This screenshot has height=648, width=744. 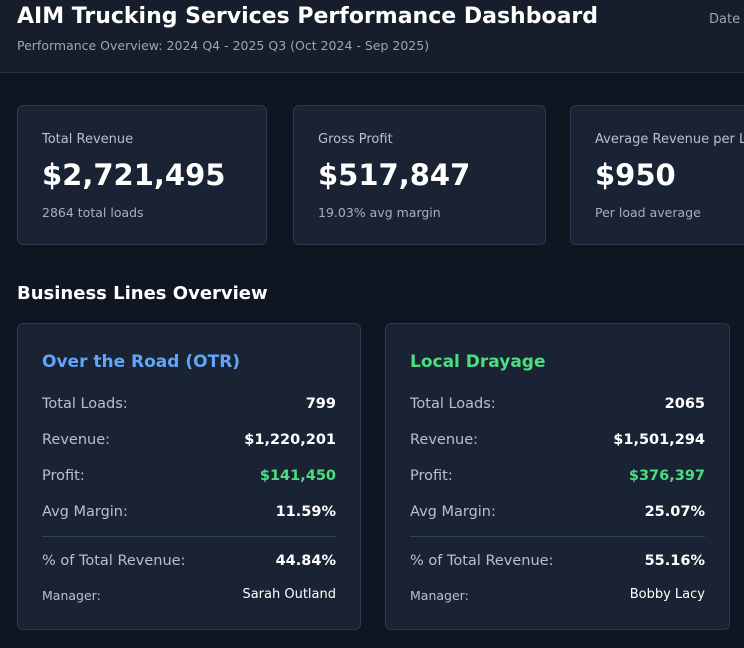 What do you see at coordinates (379, 212) in the screenshot?
I see `kpi-subtext: 19.03% avg margin` at bounding box center [379, 212].